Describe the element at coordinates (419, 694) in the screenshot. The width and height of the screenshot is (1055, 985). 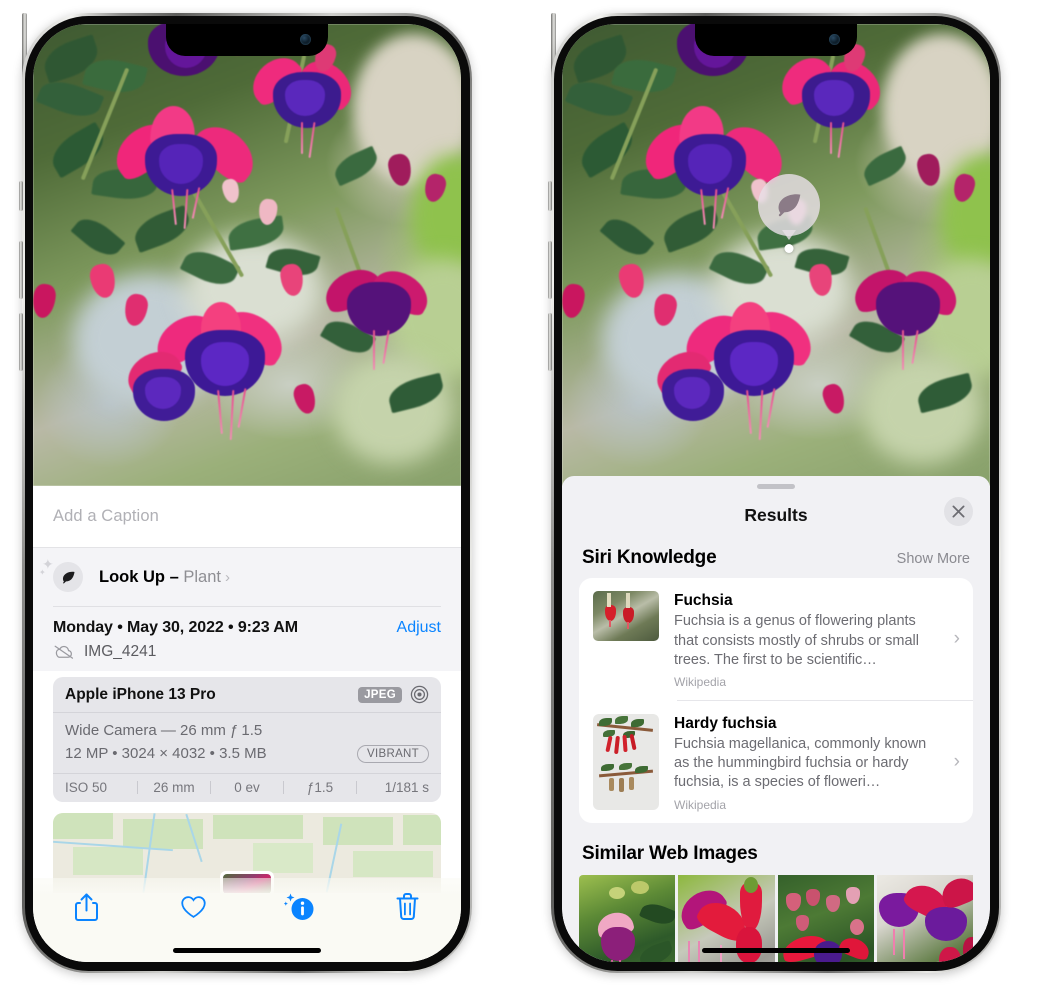
I see `aperture-icon` at that location.